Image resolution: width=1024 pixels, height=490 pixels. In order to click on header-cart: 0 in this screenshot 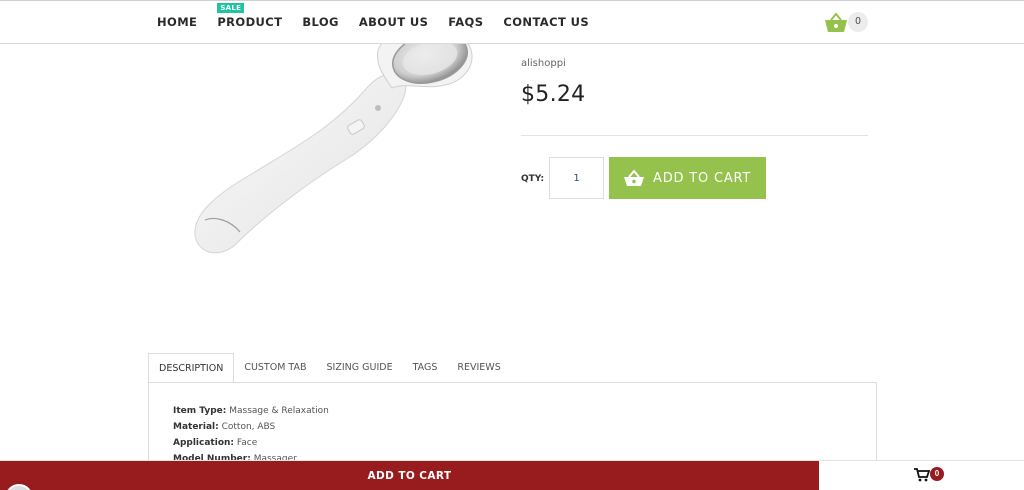, I will do `click(847, 23)`.